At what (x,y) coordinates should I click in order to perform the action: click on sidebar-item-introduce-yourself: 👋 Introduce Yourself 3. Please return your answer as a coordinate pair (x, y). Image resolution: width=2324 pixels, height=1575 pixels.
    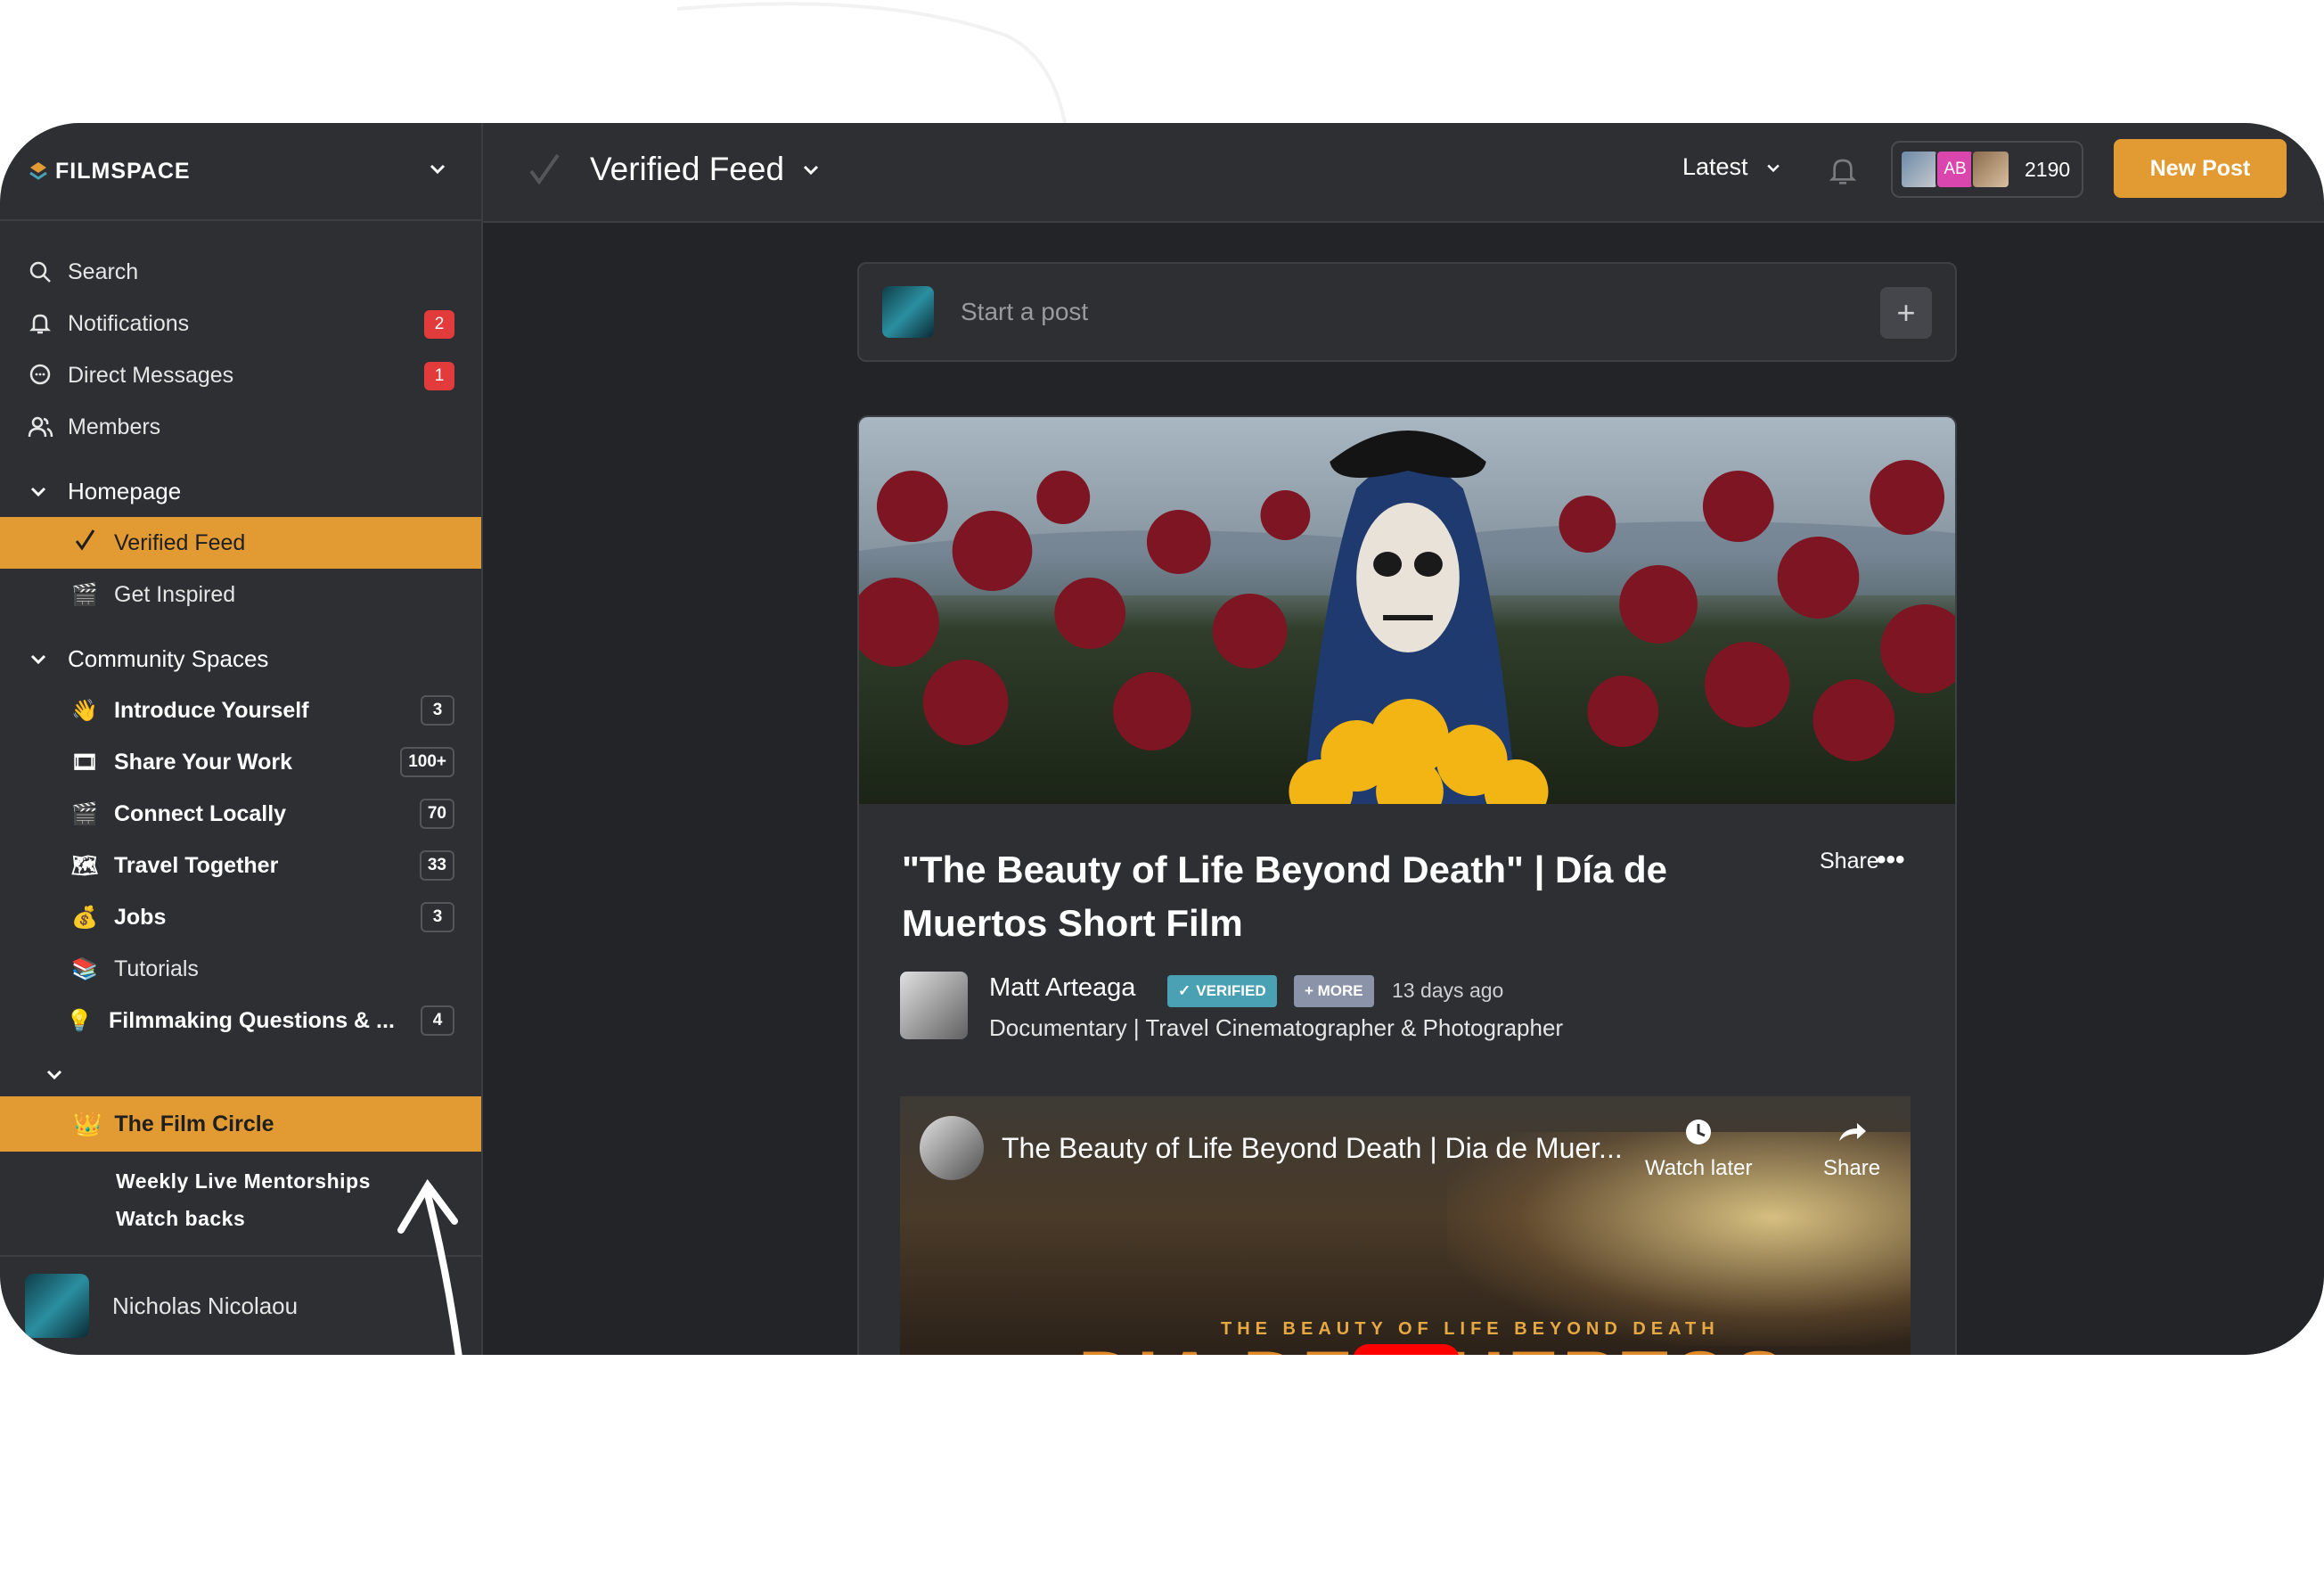
    Looking at the image, I should click on (240, 710).